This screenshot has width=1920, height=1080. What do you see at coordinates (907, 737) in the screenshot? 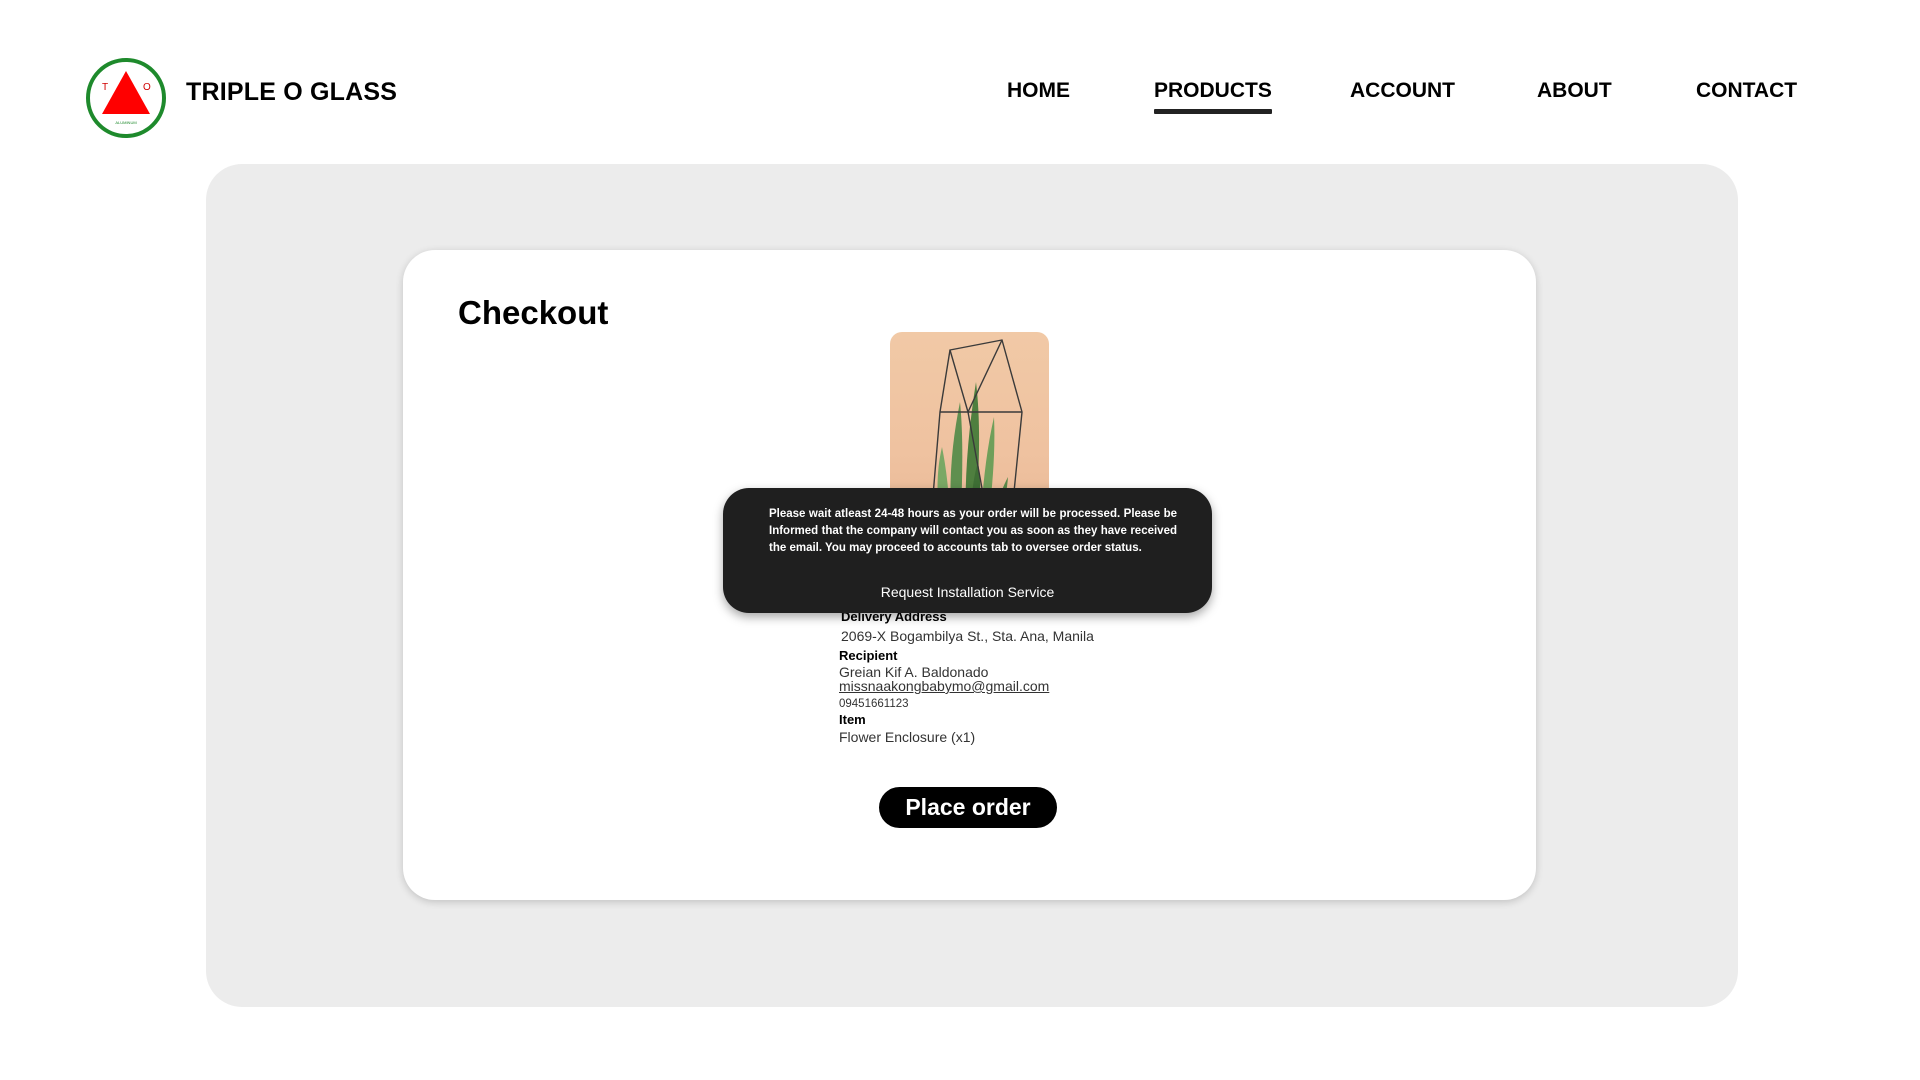
I see `item-value: Flower Enclosure (x1)` at bounding box center [907, 737].